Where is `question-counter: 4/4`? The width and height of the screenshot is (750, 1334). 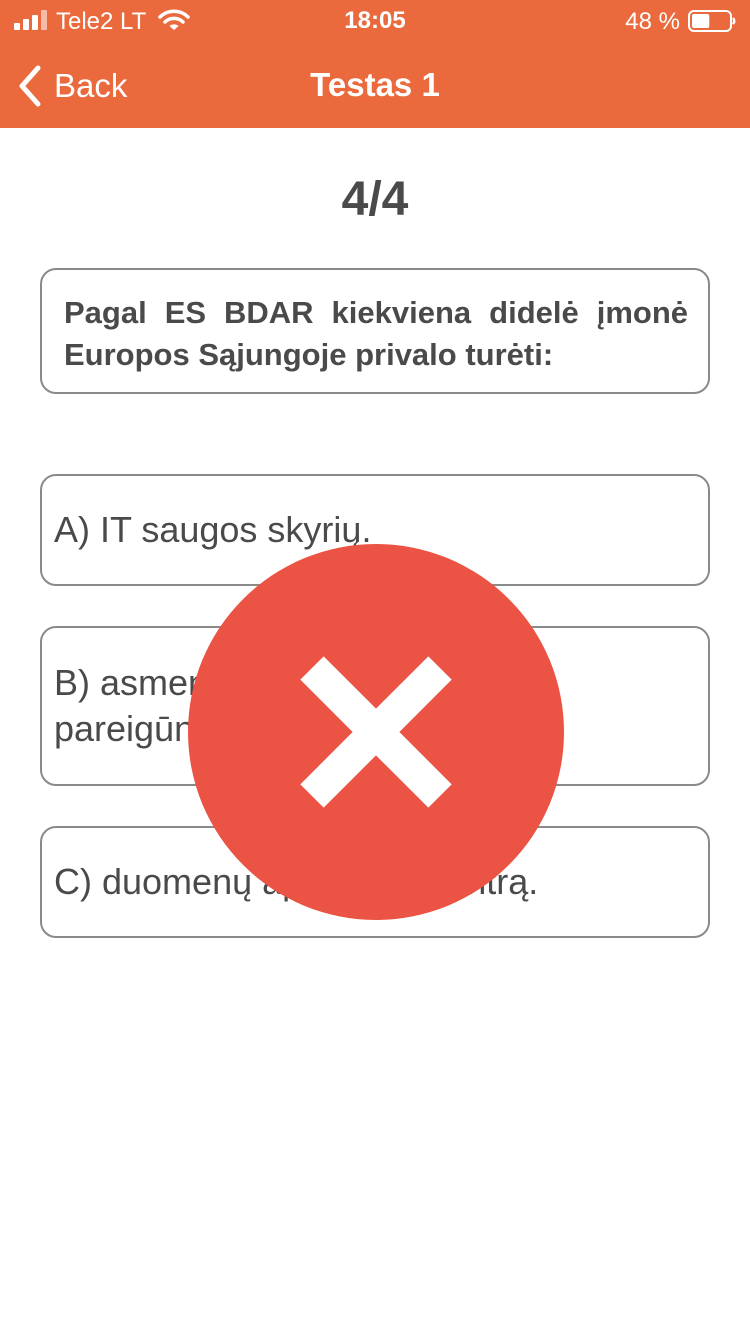 question-counter: 4/4 is located at coordinates (375, 199).